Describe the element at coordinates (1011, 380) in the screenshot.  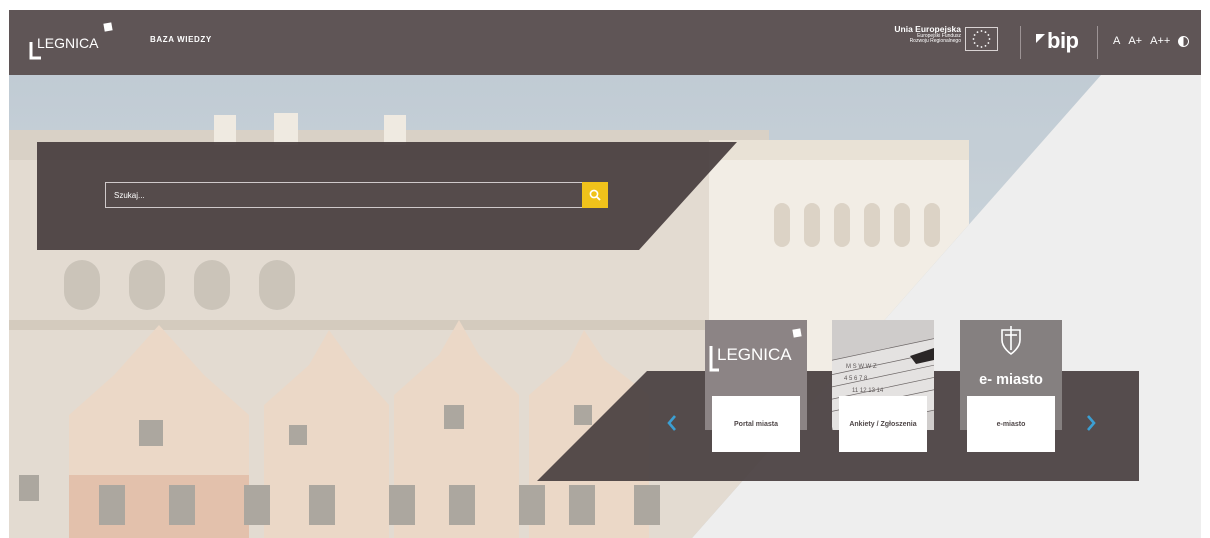
I see `e-miasto-title: e- miasto` at that location.